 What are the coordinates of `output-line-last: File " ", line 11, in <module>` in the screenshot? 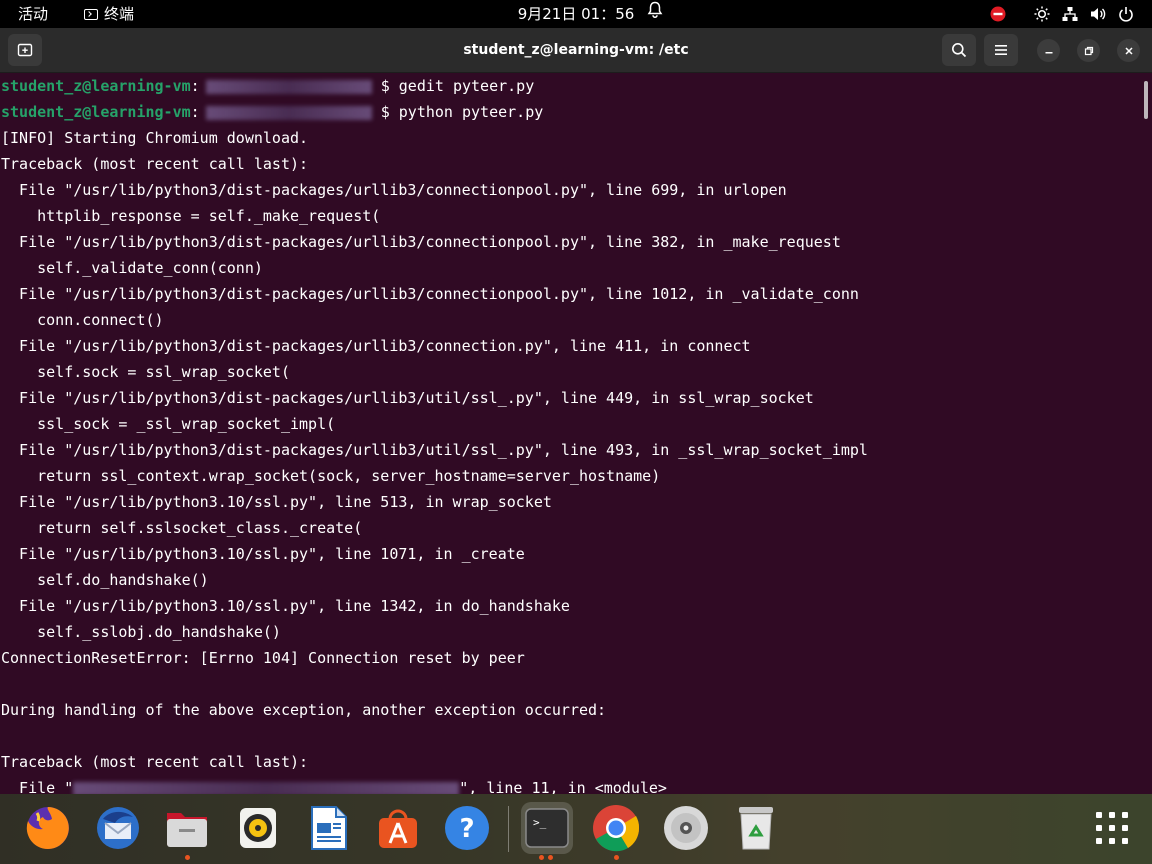 It's located at (570, 784).